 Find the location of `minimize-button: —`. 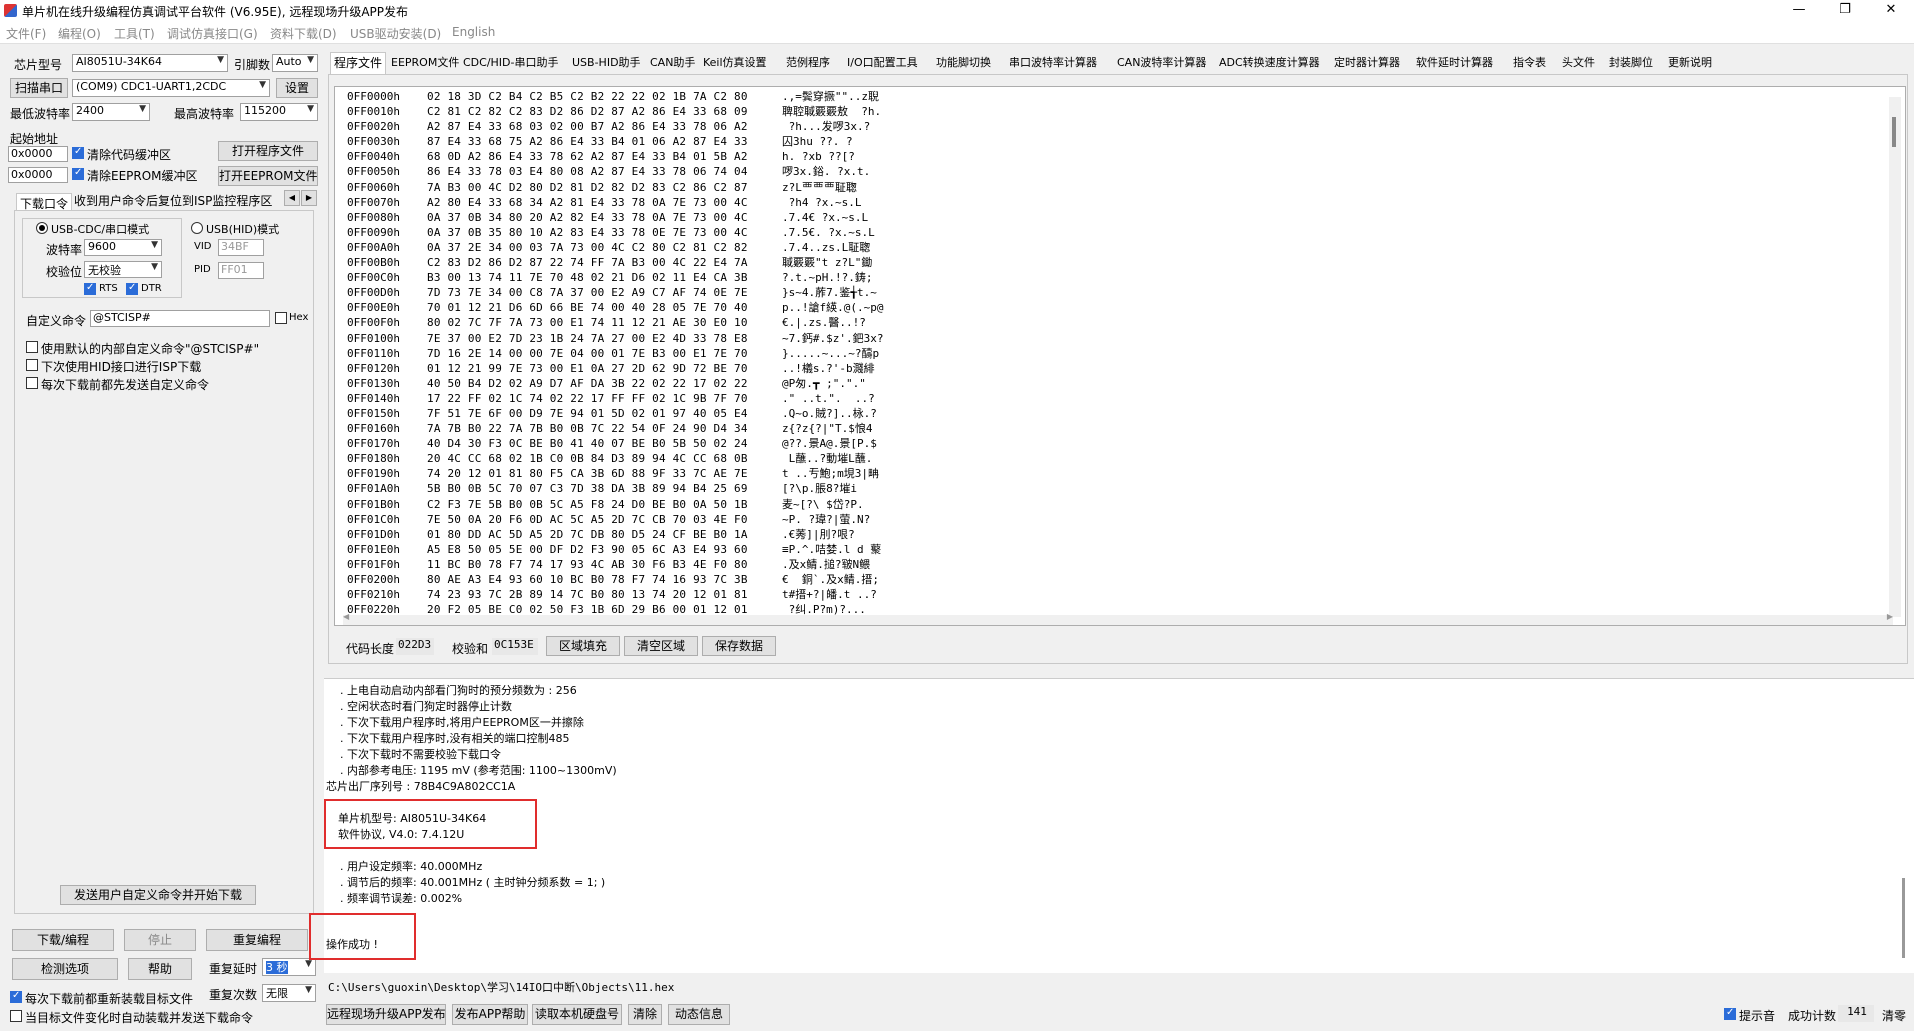

minimize-button: — is located at coordinates (1799, 11).